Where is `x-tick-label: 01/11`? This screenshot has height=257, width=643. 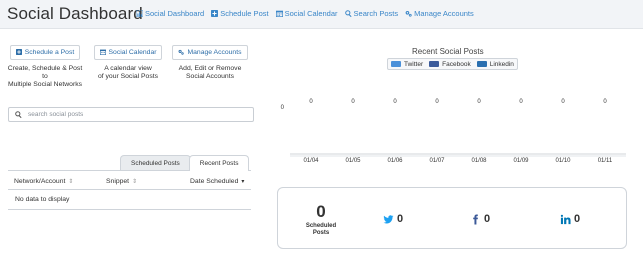
x-tick-label: 01/11 is located at coordinates (605, 161).